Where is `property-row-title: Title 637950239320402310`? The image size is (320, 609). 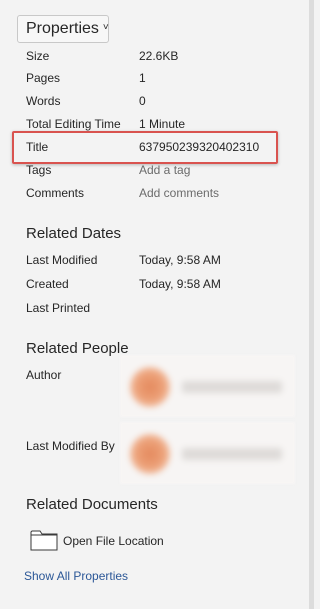
property-row-title: Title 637950239320402310 is located at coordinates (161, 147).